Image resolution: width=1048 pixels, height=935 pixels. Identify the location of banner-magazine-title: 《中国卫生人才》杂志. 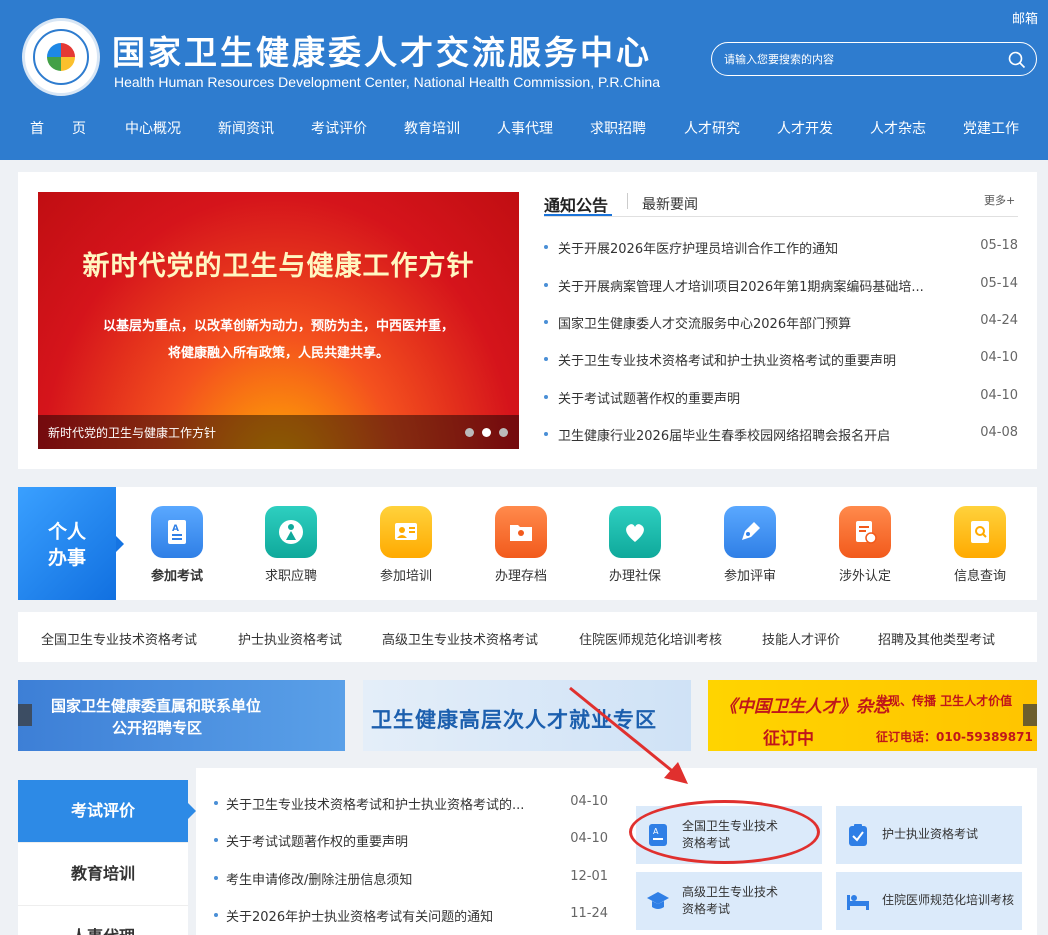
(805, 707).